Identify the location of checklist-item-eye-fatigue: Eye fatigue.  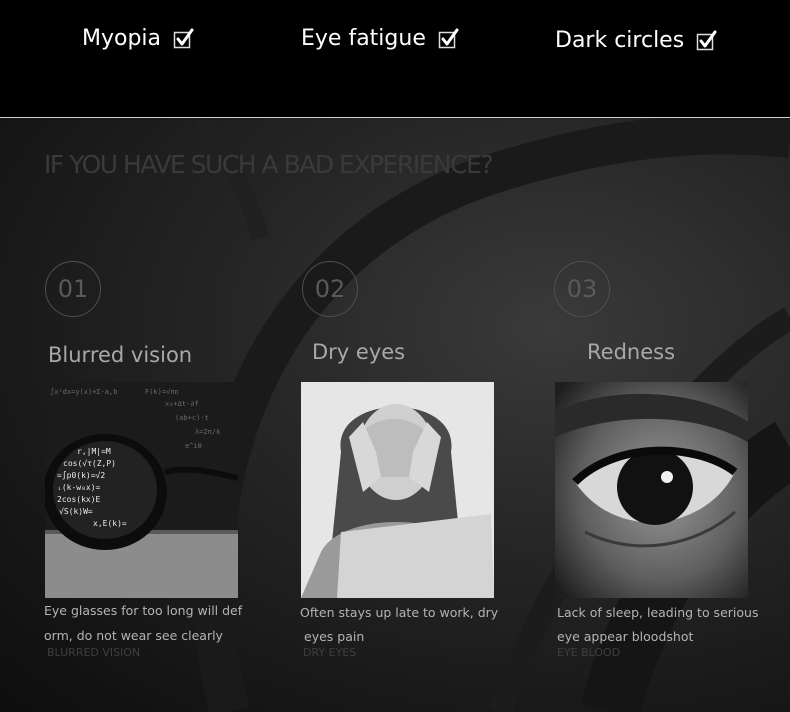
(380, 38).